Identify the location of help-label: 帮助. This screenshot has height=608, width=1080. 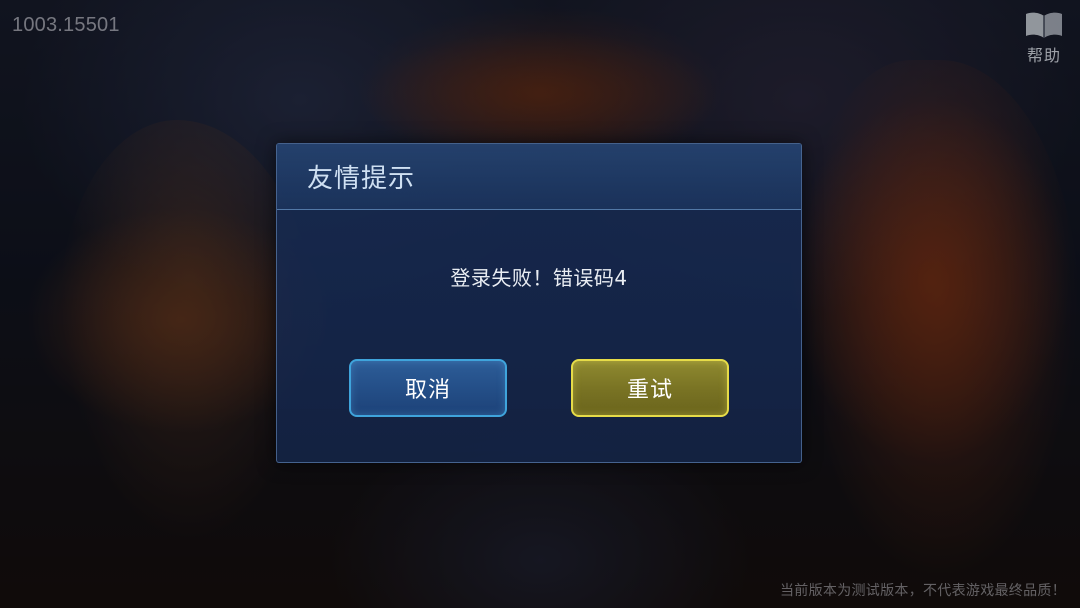
(1043, 55).